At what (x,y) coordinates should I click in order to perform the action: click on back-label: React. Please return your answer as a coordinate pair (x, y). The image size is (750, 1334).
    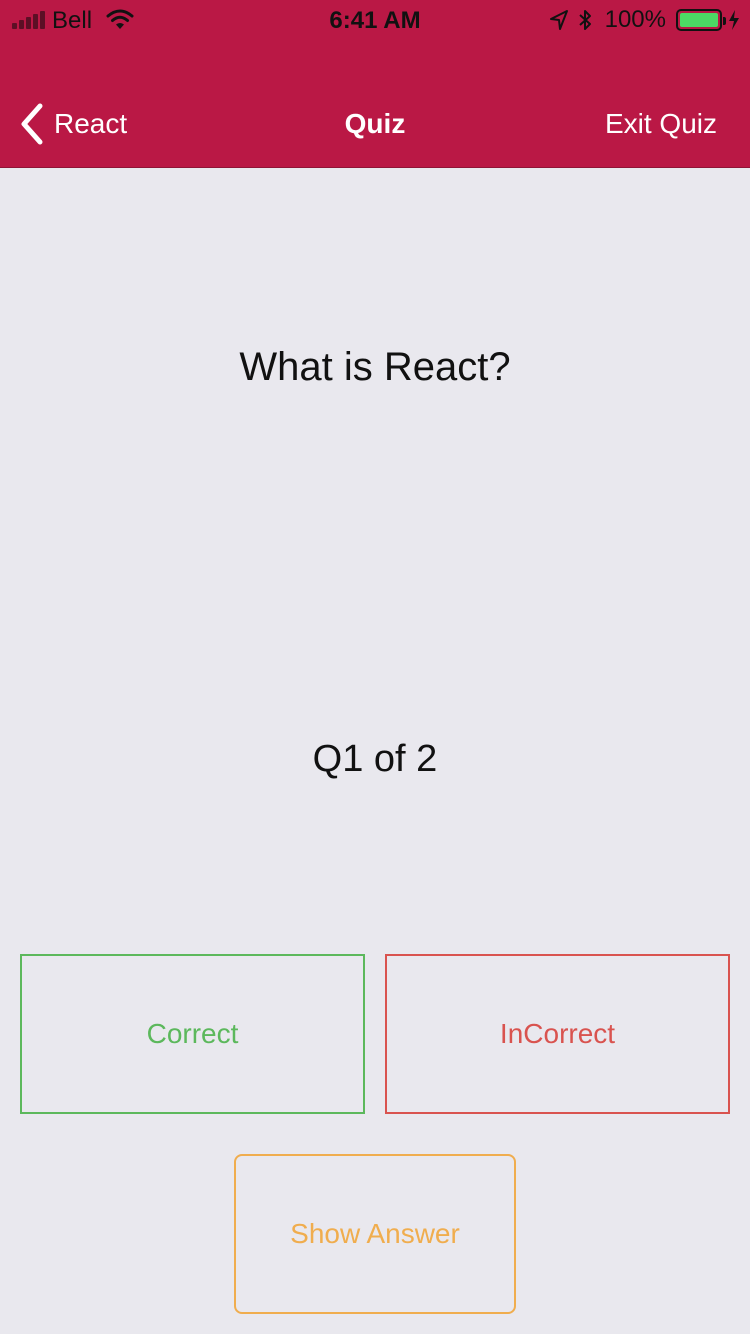
    Looking at the image, I should click on (91, 123).